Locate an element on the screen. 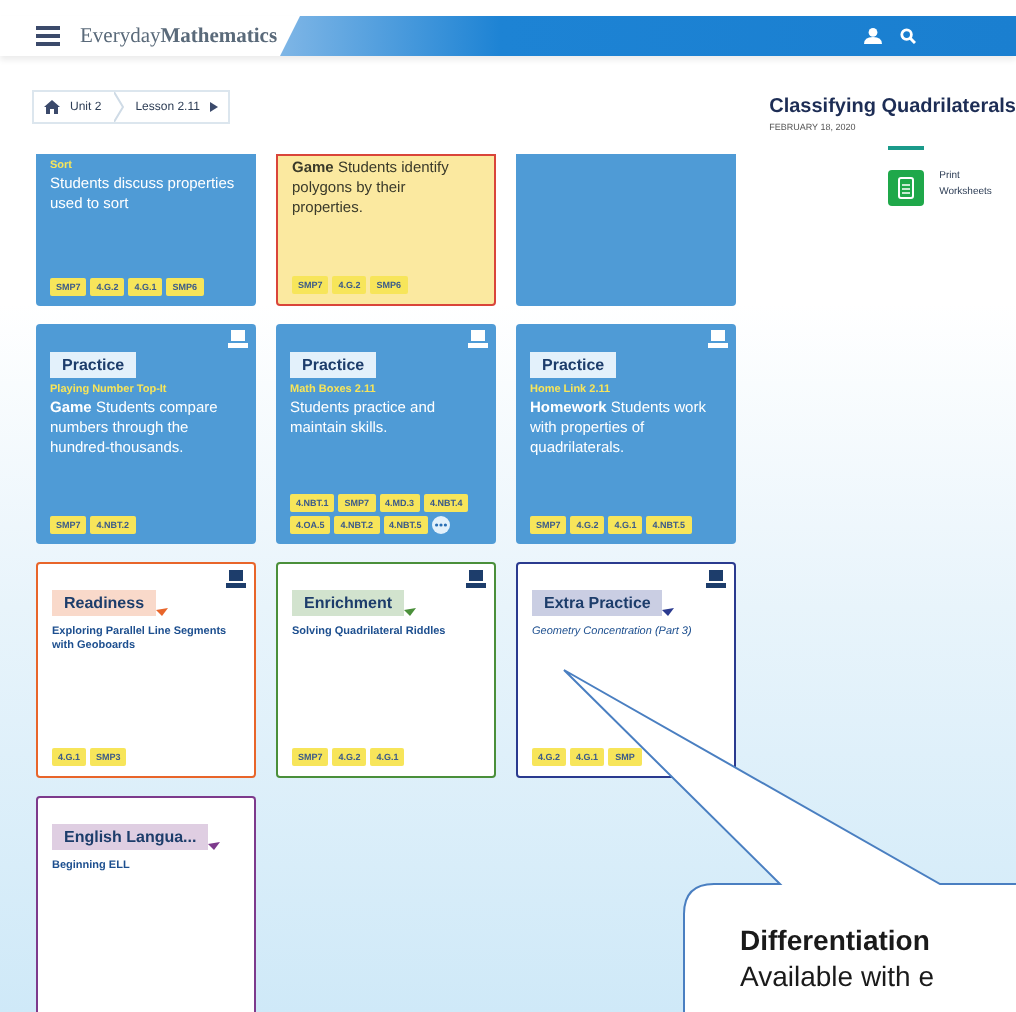 Image resolution: width=1016 pixels, height=1012 pixels. chevron-icon is located at coordinates (118, 107).